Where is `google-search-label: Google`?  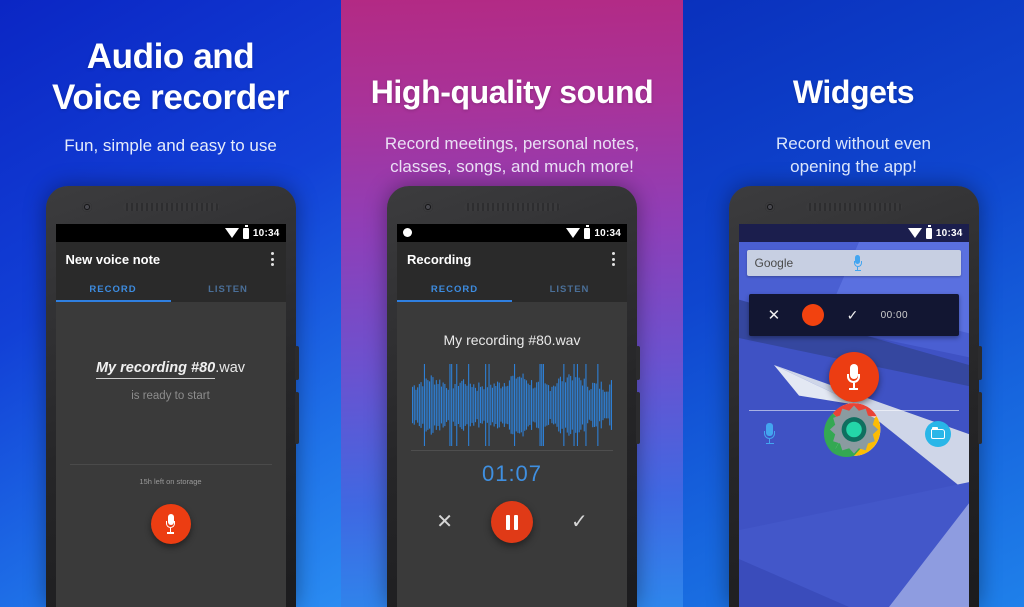
google-search-label: Google is located at coordinates (774, 263).